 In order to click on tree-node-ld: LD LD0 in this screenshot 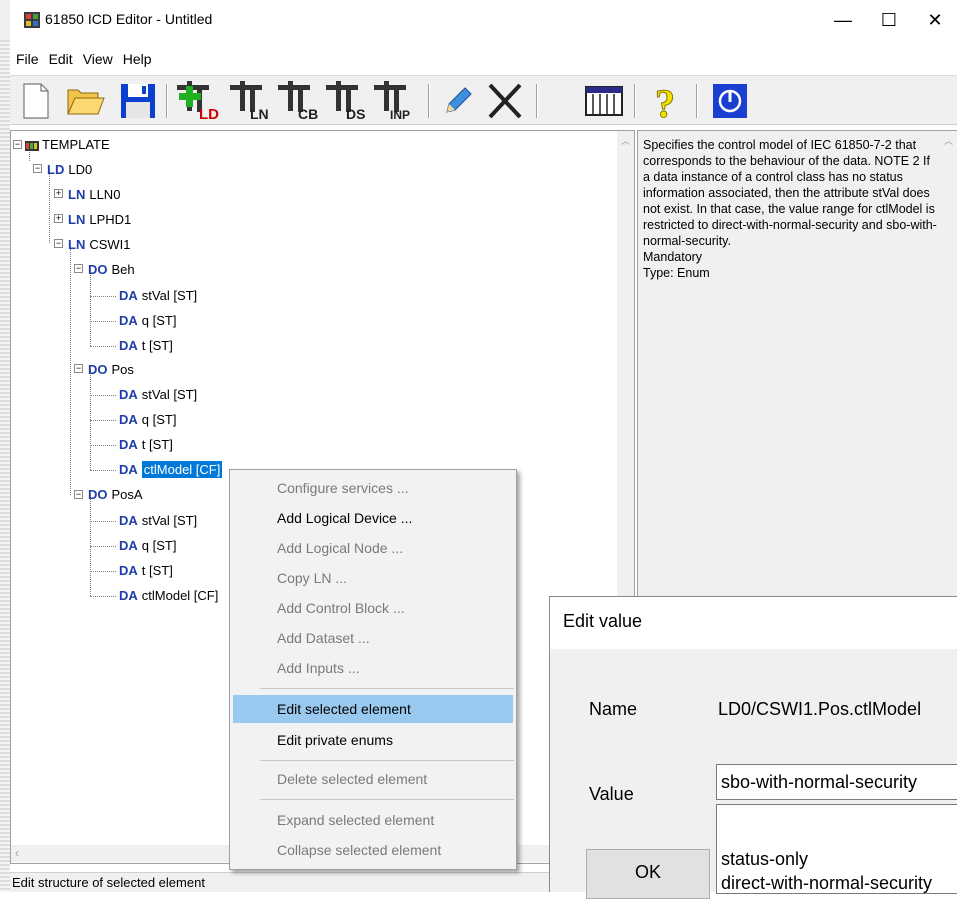, I will do `click(69, 170)`.